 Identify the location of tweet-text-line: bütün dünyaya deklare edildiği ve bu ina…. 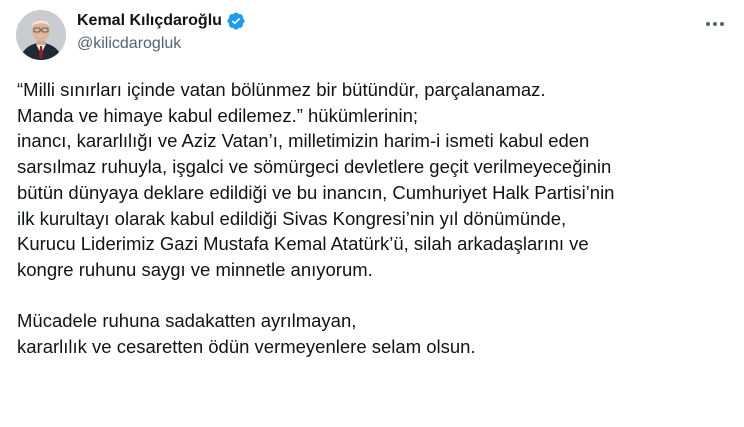
(316, 192).